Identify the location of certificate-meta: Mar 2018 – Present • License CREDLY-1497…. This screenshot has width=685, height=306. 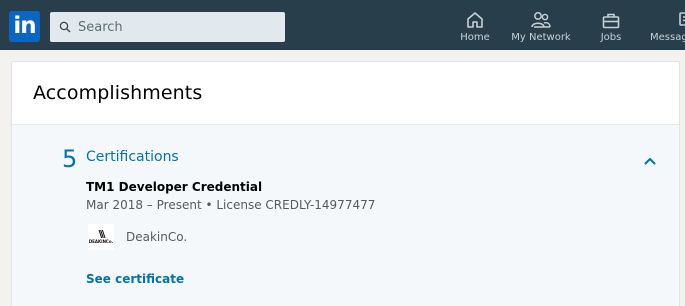
(231, 205).